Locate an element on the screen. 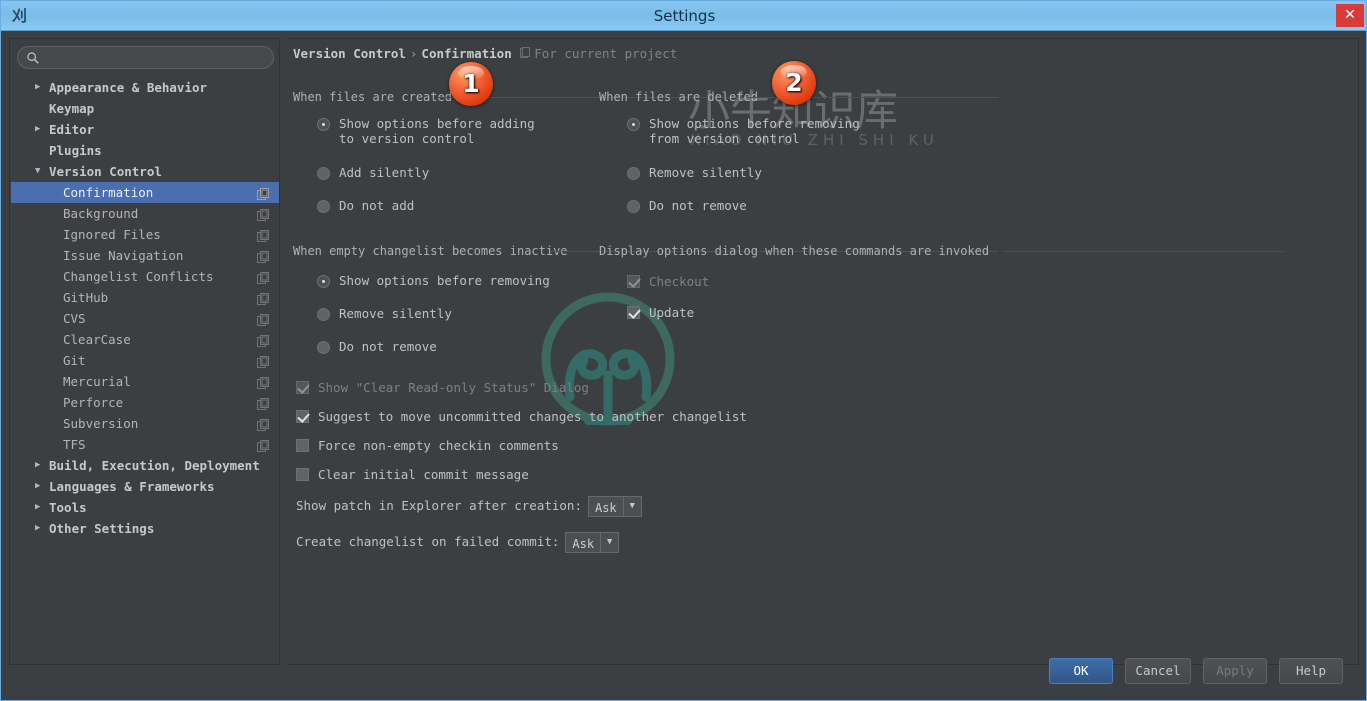 The height and width of the screenshot is (701, 1367). sidebar-item-label: ClearCase is located at coordinates (97, 339).